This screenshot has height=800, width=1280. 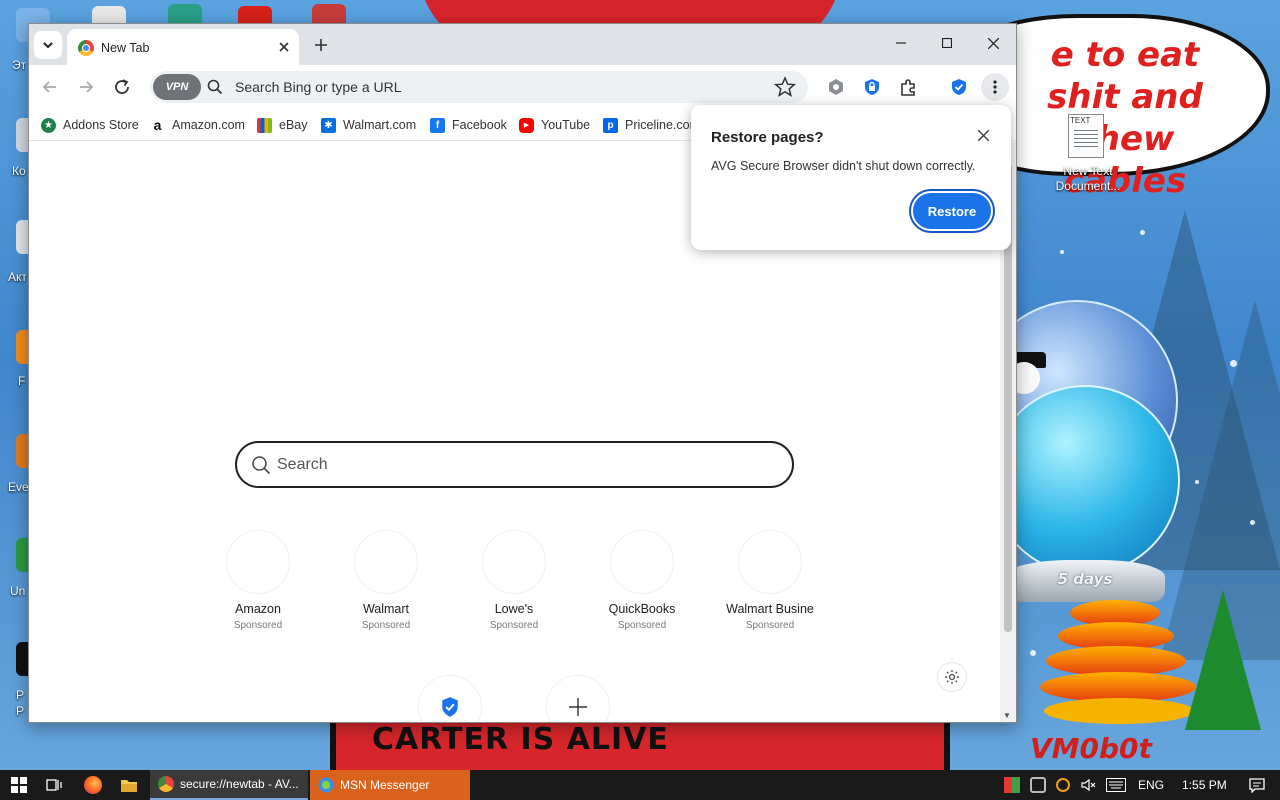 What do you see at coordinates (514, 464) in the screenshot?
I see `search-input: Search` at bounding box center [514, 464].